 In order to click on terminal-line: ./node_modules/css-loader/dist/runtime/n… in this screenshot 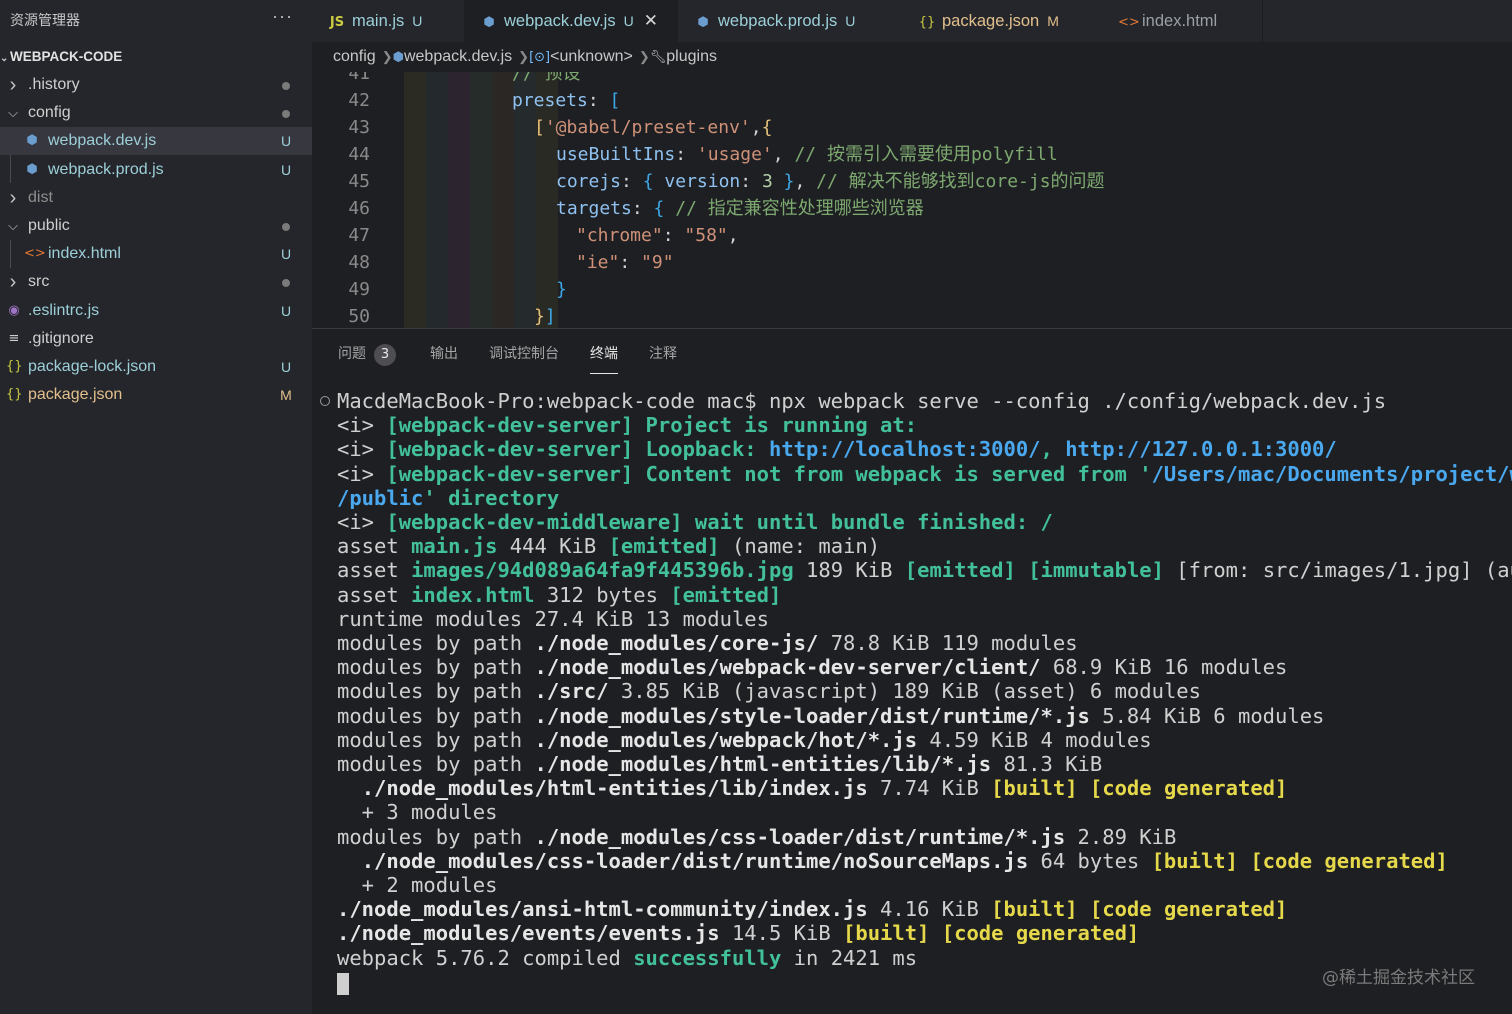, I will do `click(892, 861)`.